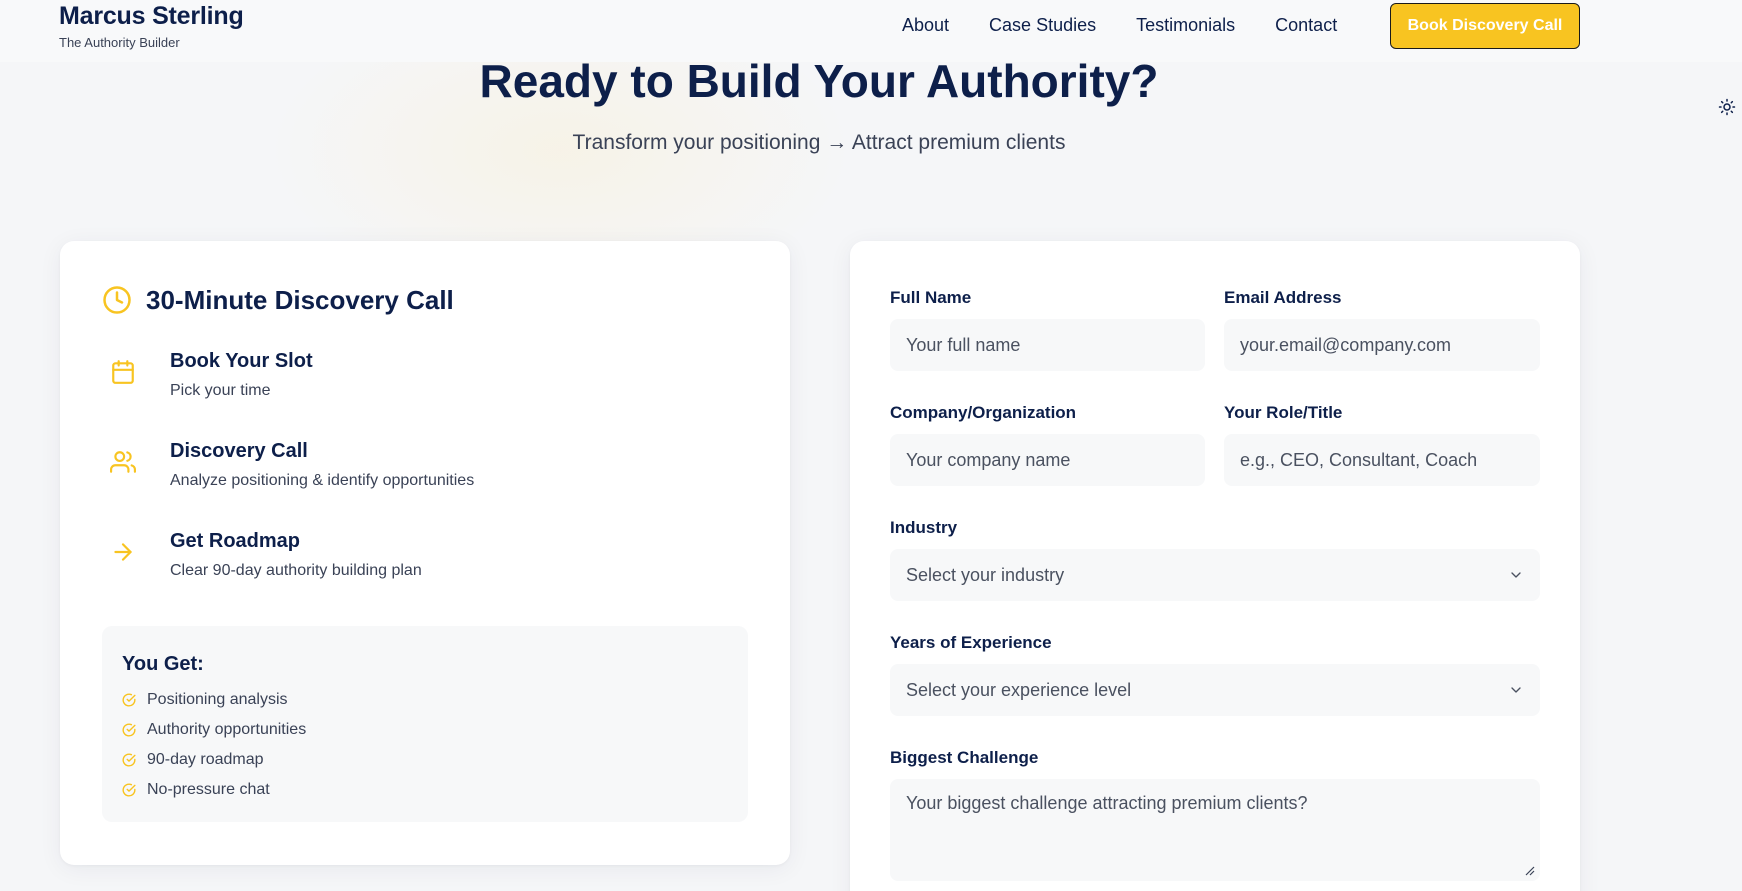  I want to click on nav-contact: Contact, so click(1306, 25).